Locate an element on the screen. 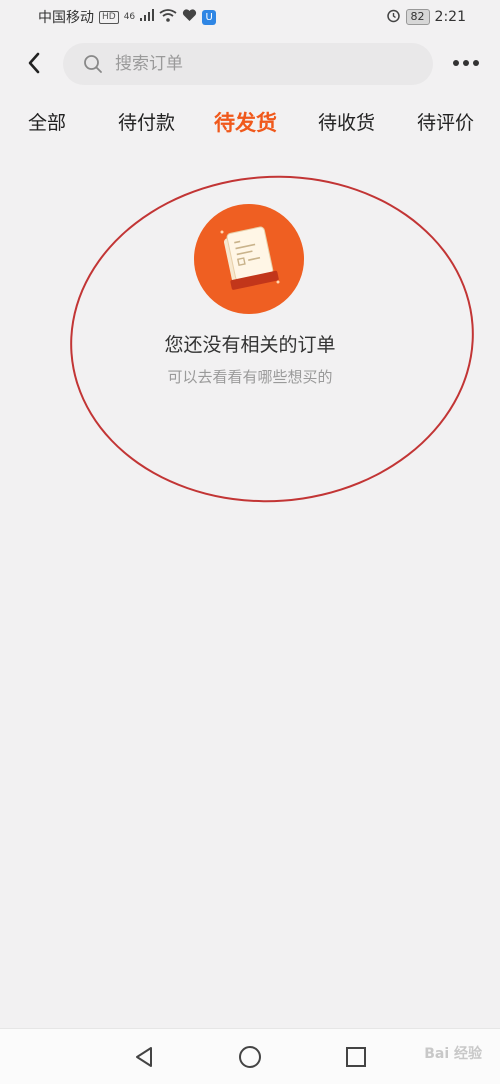 This screenshot has width=500, height=1084. tab-pending-receipt: 待收货 is located at coordinates (346, 121).